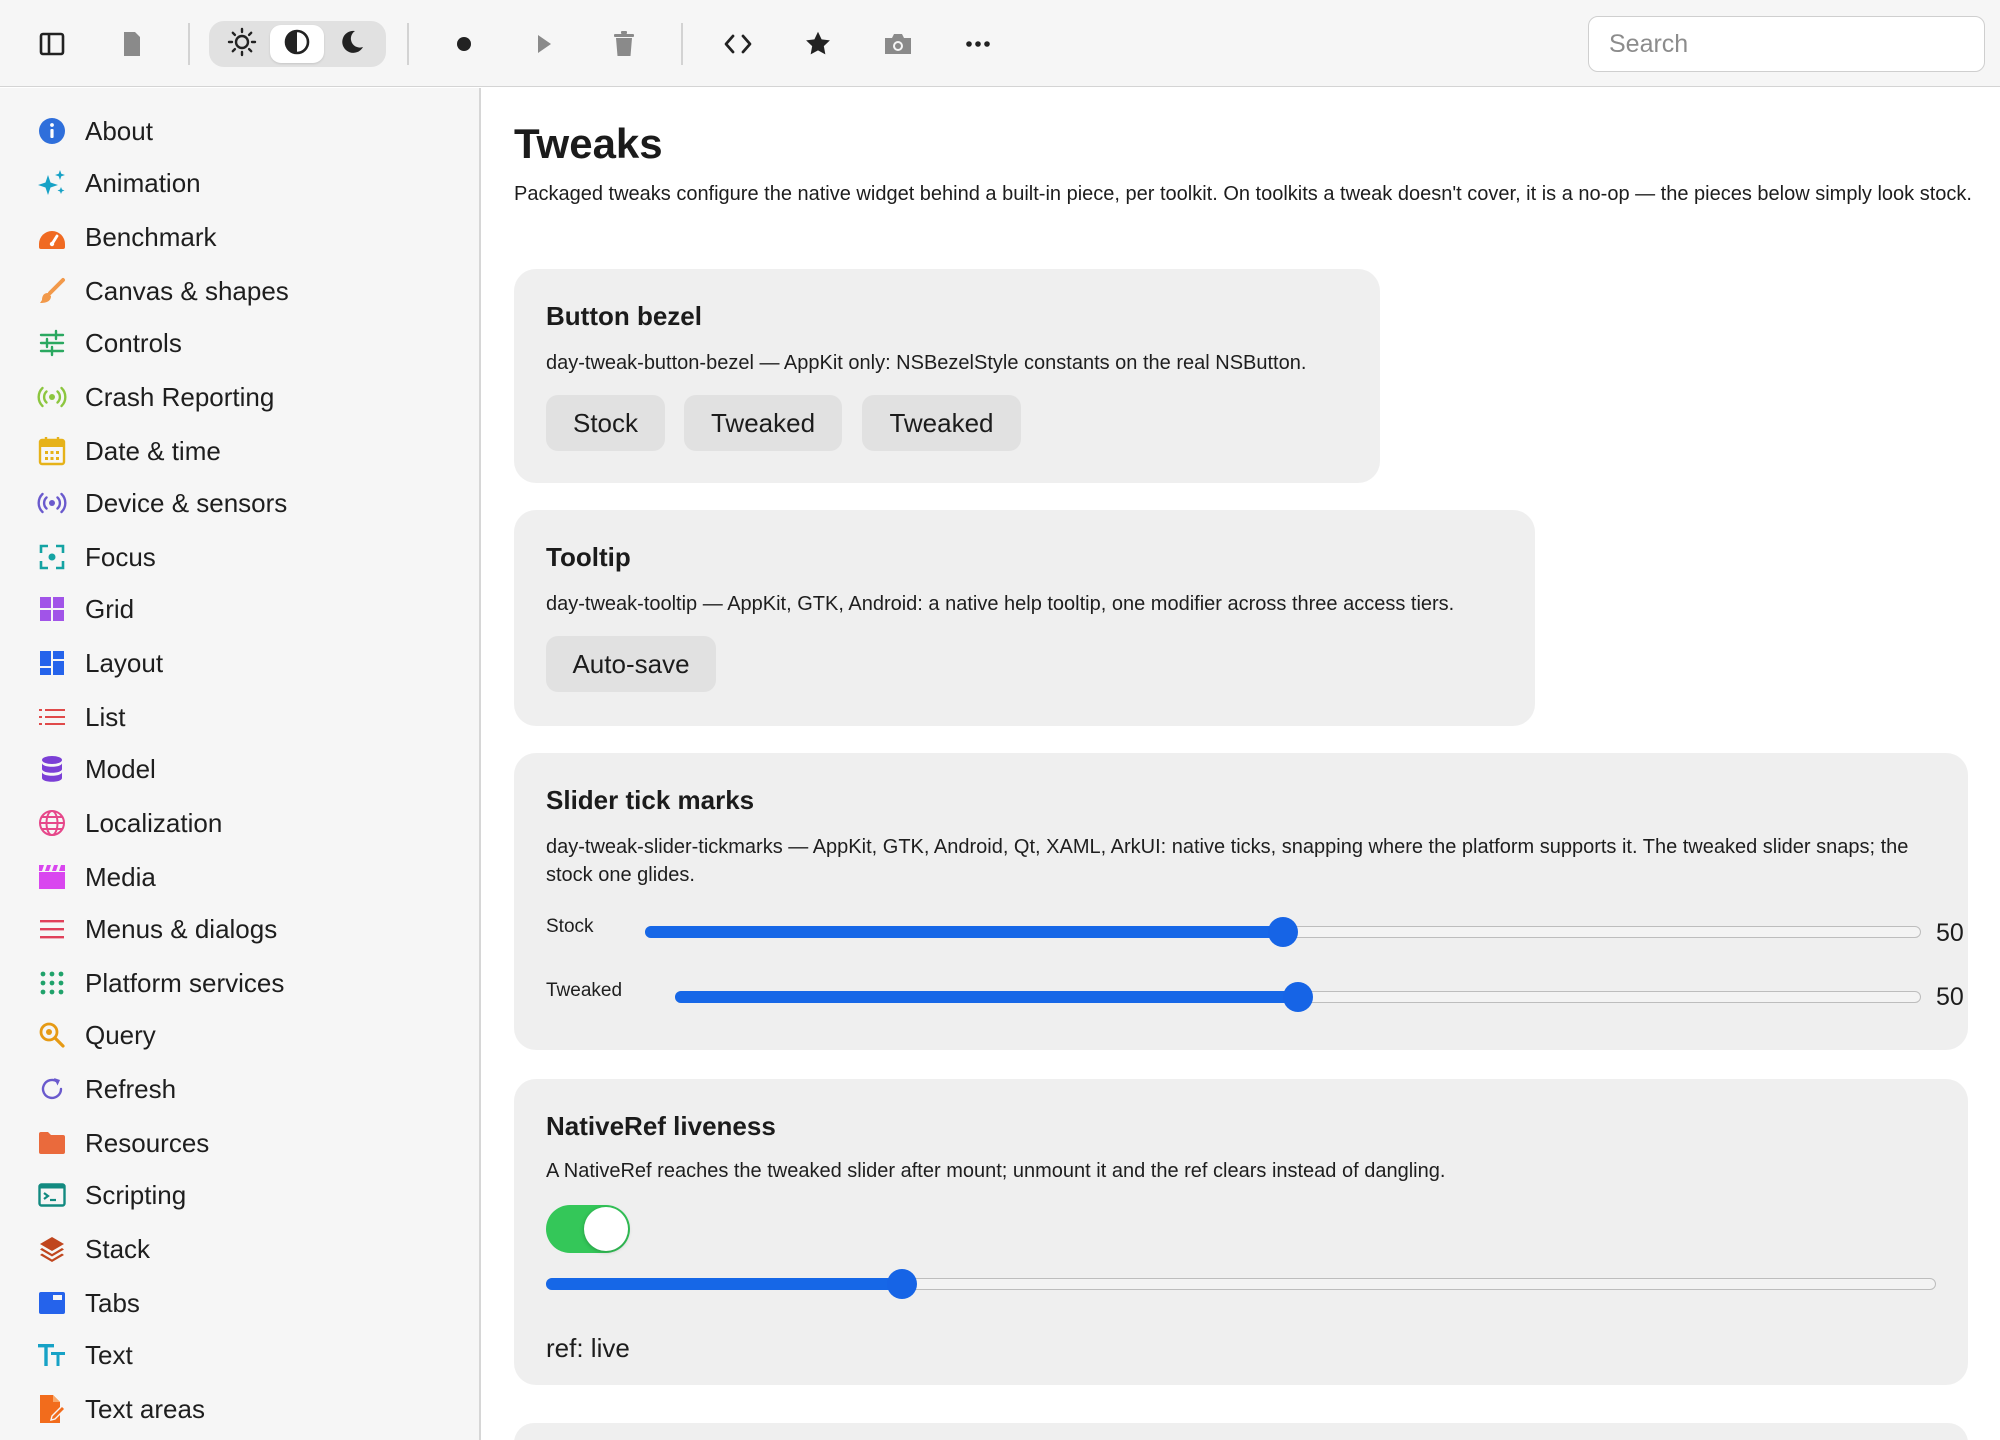 The height and width of the screenshot is (1440, 2000). What do you see at coordinates (661, 1126) in the screenshot?
I see `card-title: NativeRef liveness` at bounding box center [661, 1126].